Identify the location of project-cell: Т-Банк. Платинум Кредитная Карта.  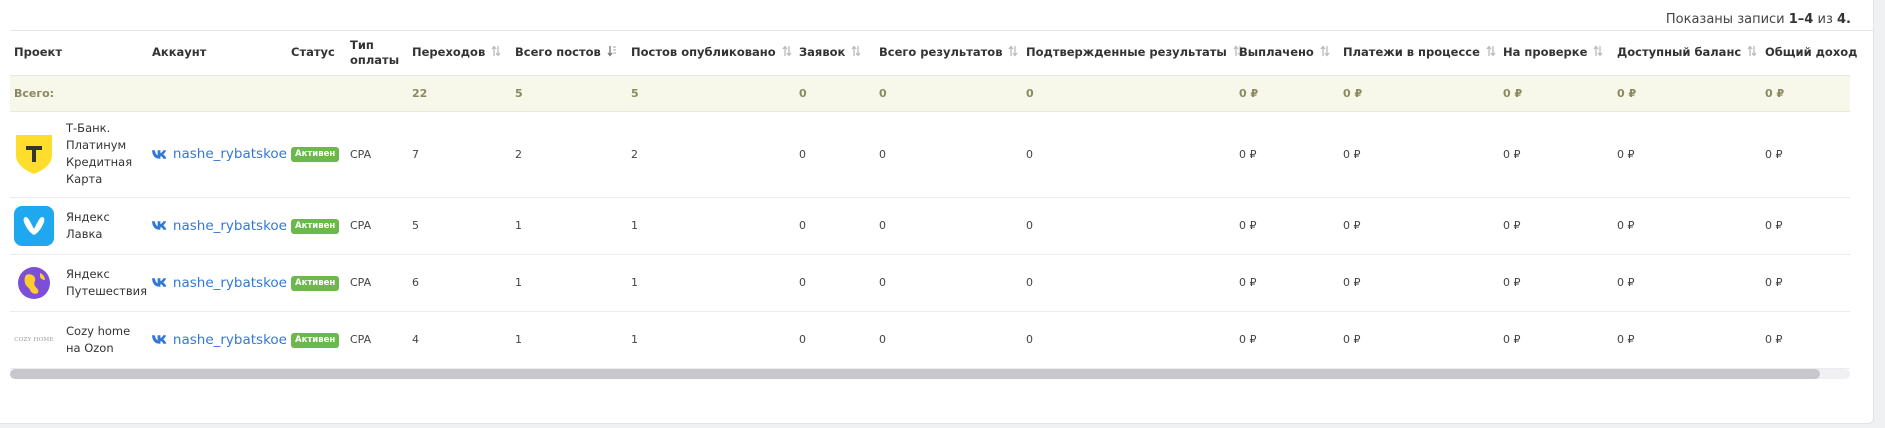
(79, 154).